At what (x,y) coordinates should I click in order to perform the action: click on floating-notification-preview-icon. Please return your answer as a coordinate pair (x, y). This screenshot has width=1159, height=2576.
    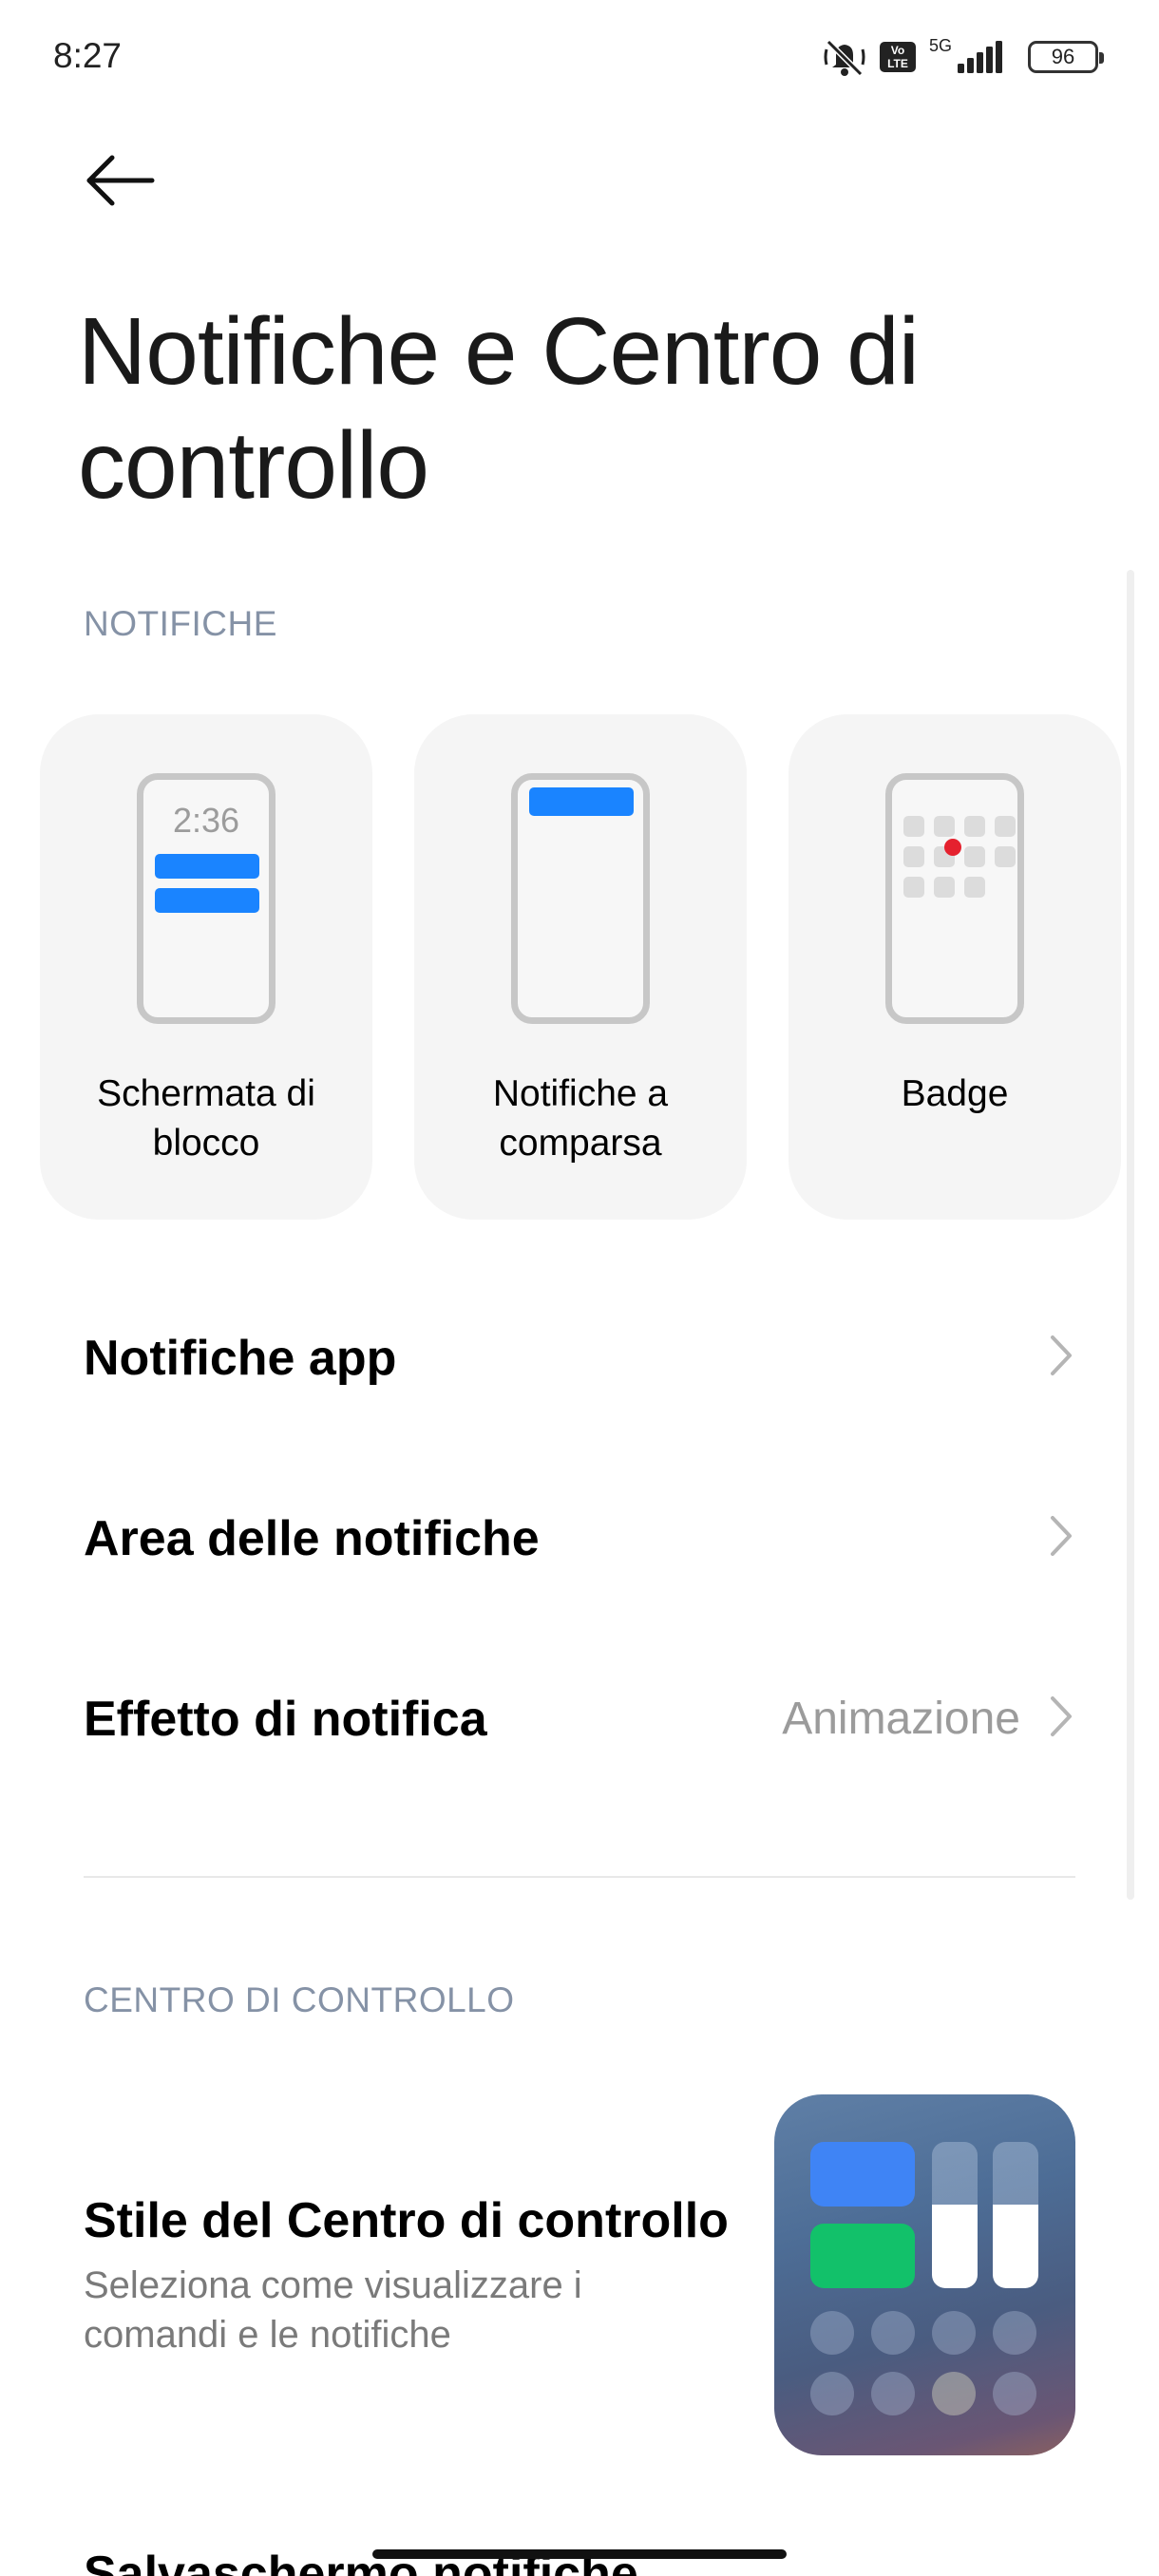
    Looking at the image, I should click on (580, 898).